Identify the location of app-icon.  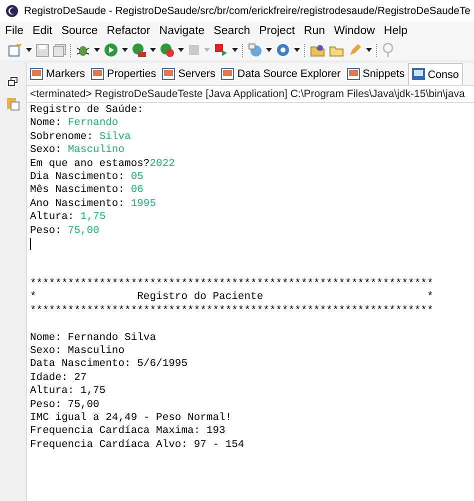
(12, 11).